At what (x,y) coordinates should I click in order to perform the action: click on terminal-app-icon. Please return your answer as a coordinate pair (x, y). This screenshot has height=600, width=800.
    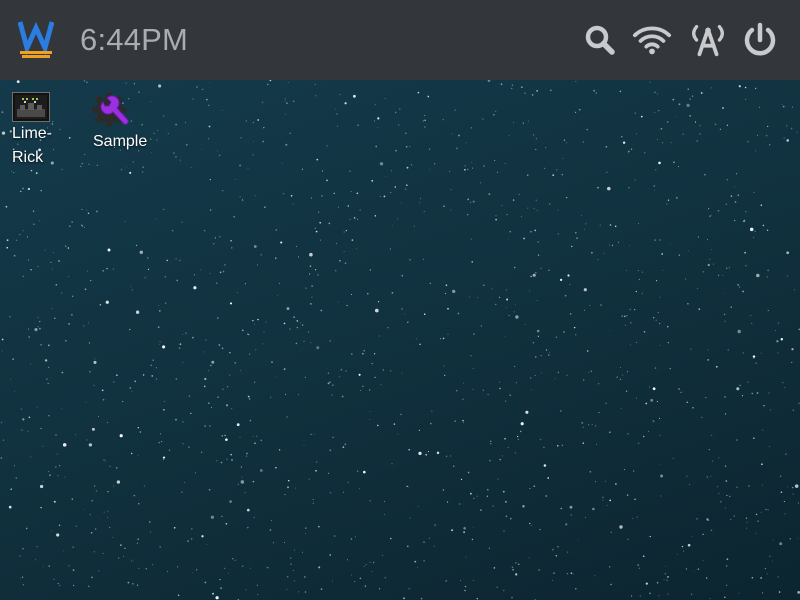
    Looking at the image, I should click on (31, 107).